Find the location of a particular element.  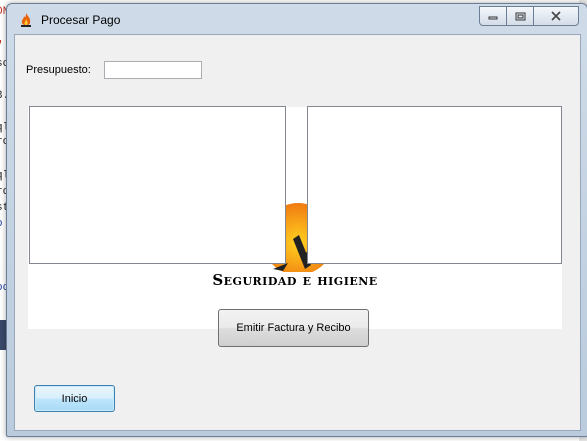

minimize-button is located at coordinates (493, 16).